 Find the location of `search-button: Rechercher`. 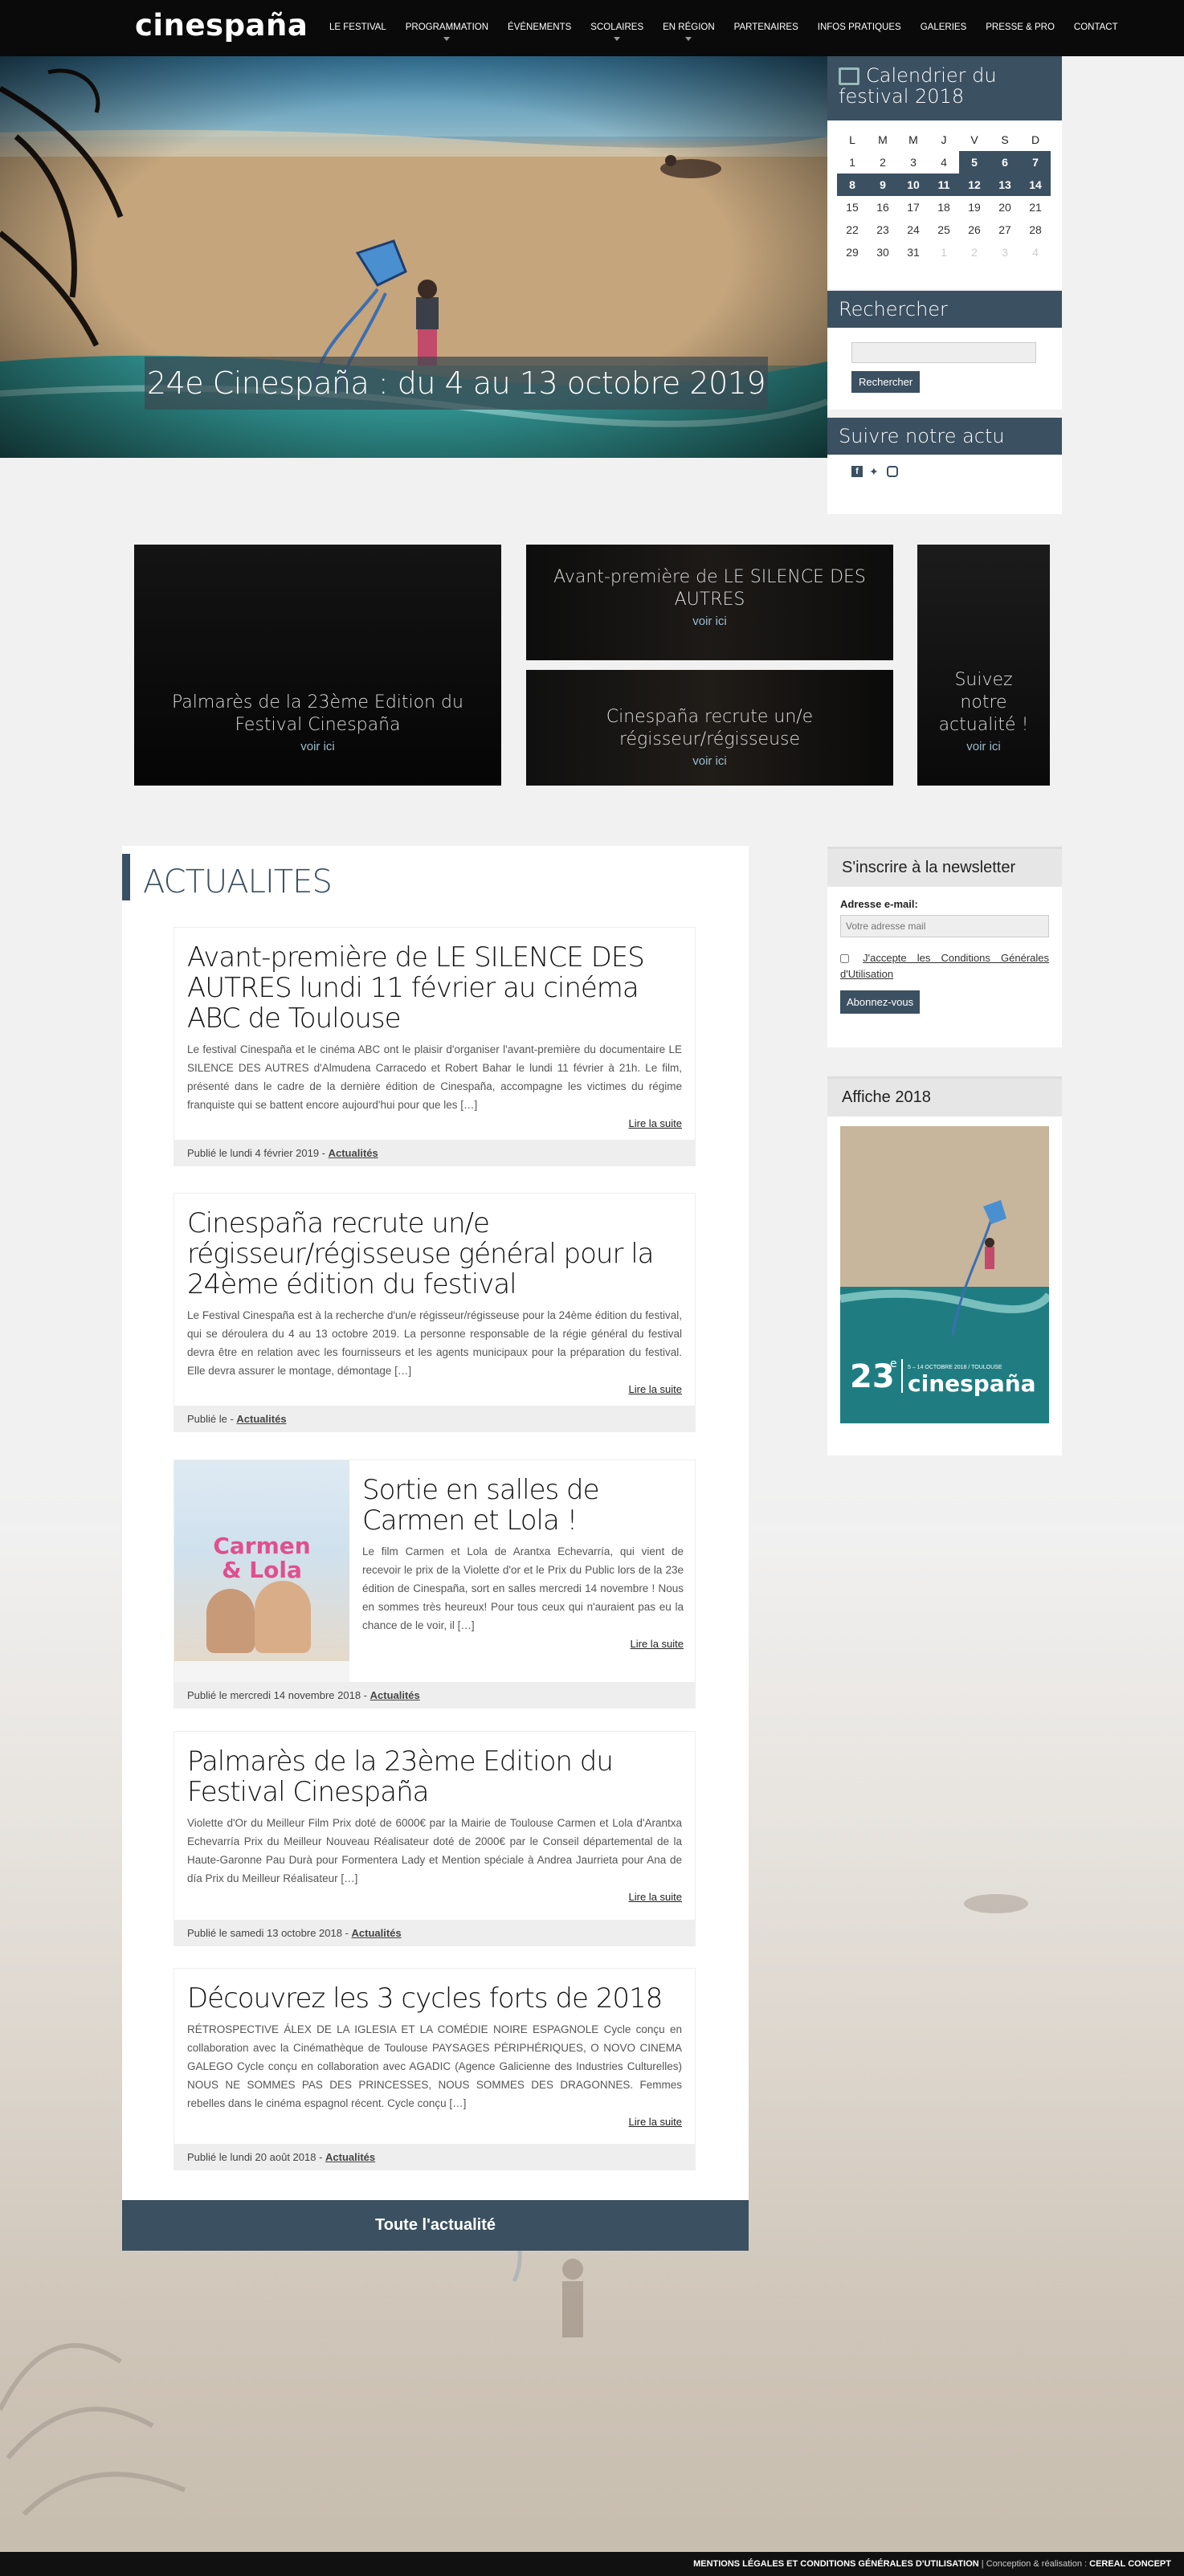

search-button: Rechercher is located at coordinates (886, 382).